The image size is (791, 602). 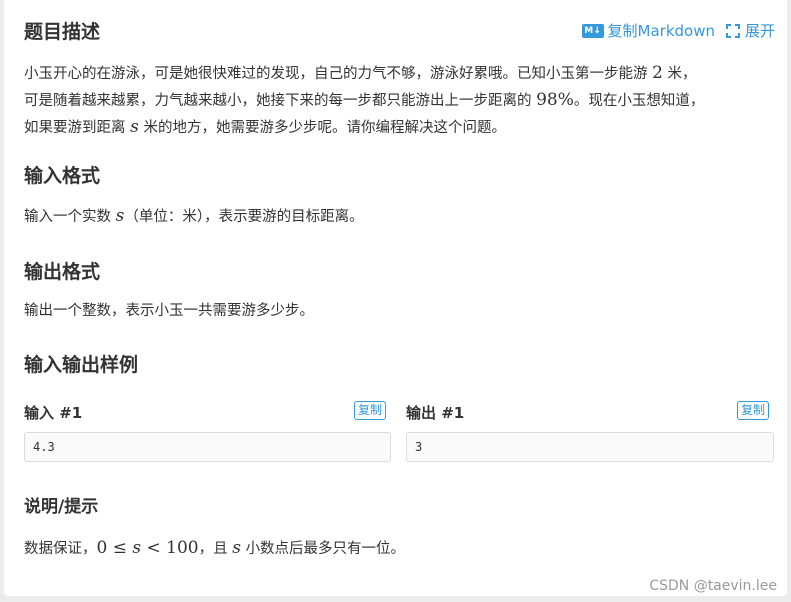 What do you see at coordinates (713, 586) in the screenshot?
I see `watermark: CSDN @taevin.lee` at bounding box center [713, 586].